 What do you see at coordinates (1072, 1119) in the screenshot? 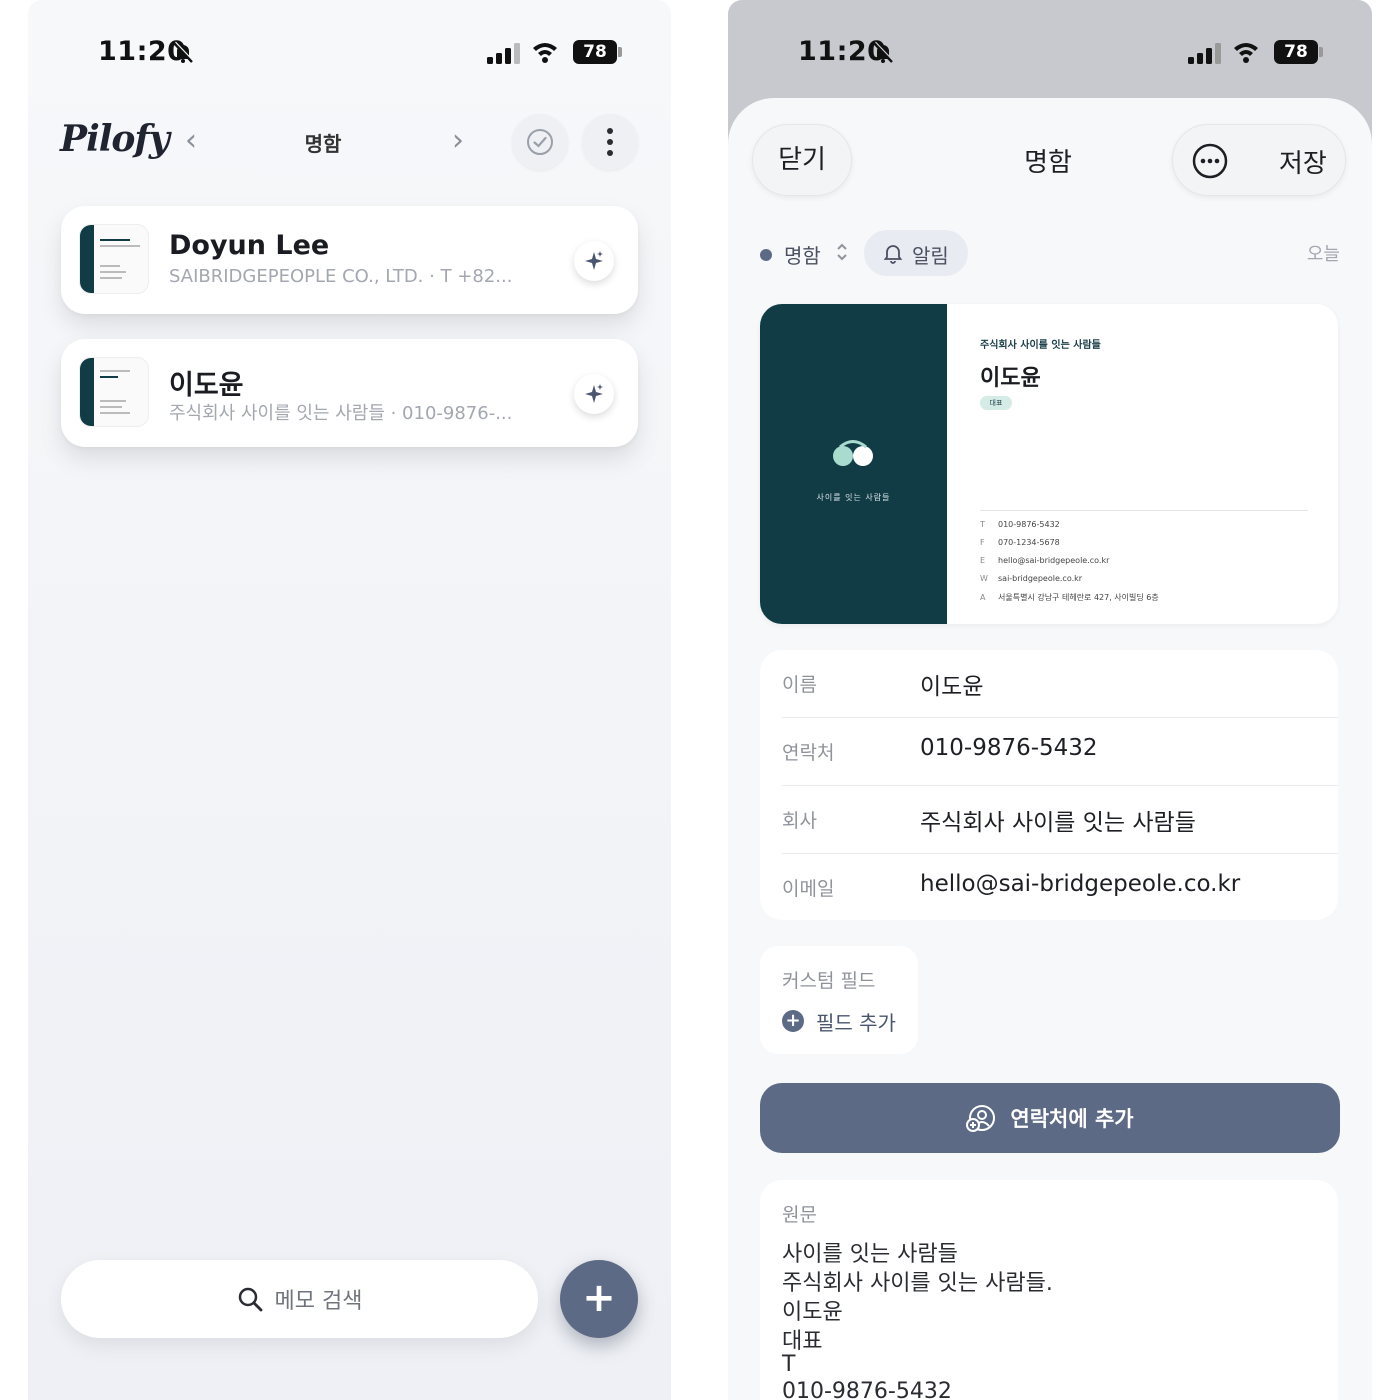
I see `add-to-contacts-label: 연락처에 추가` at bounding box center [1072, 1119].